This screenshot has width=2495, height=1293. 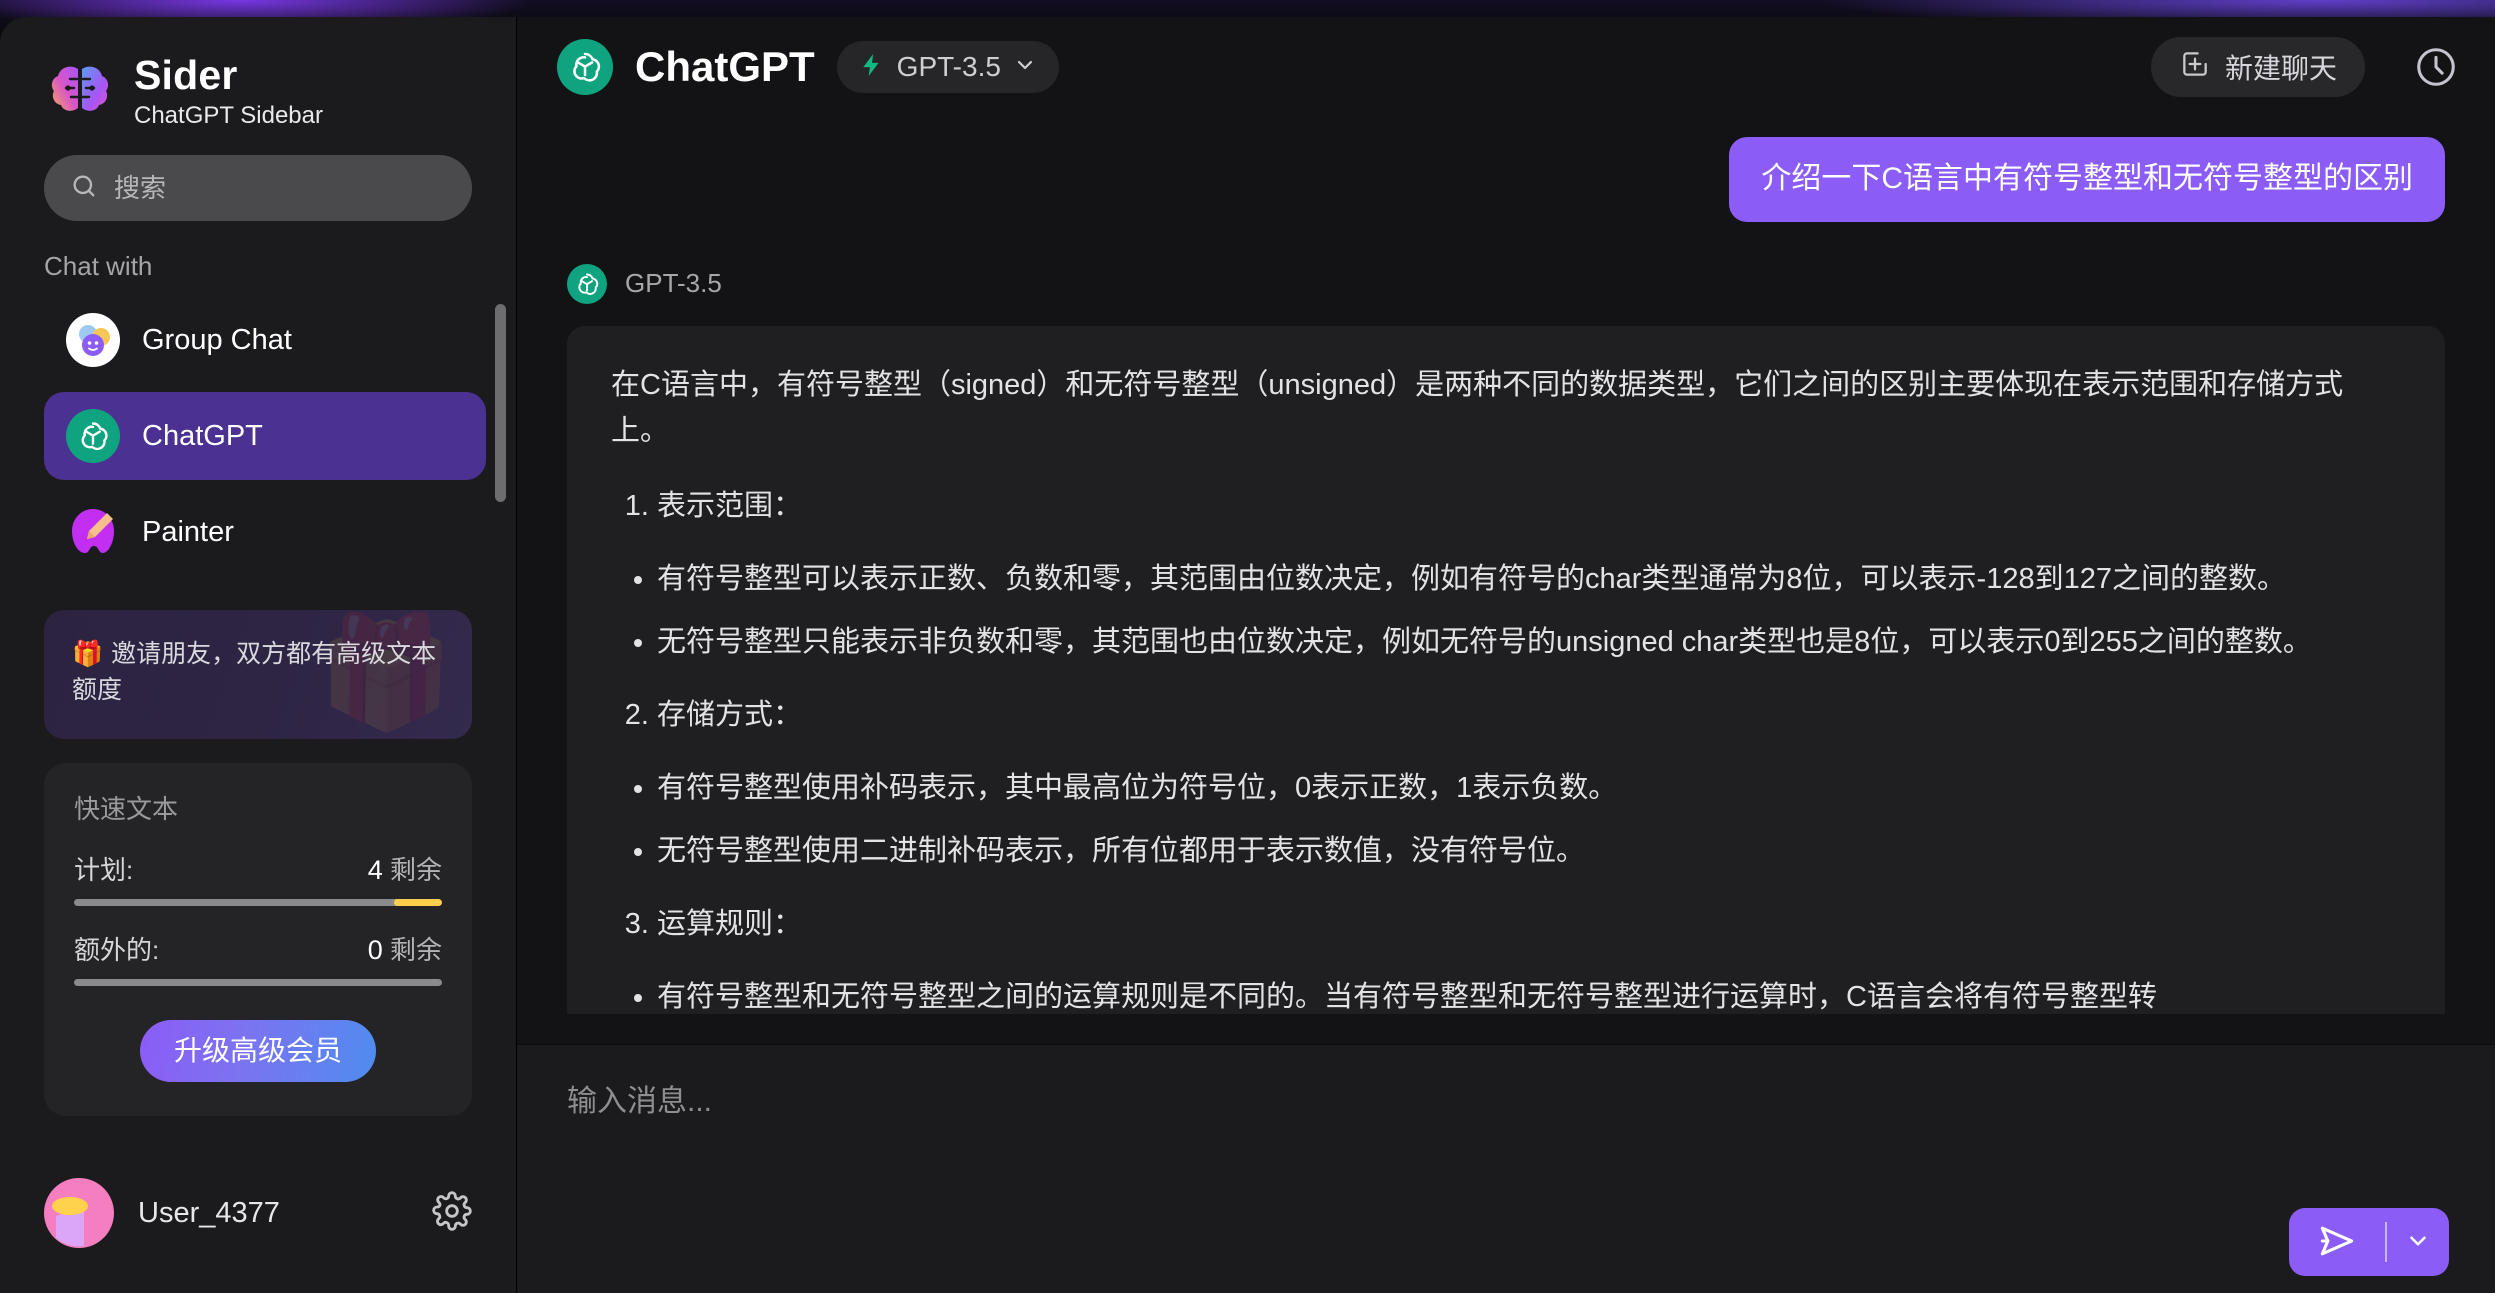 I want to click on user-avatar-icon, so click(x=79, y=1213).